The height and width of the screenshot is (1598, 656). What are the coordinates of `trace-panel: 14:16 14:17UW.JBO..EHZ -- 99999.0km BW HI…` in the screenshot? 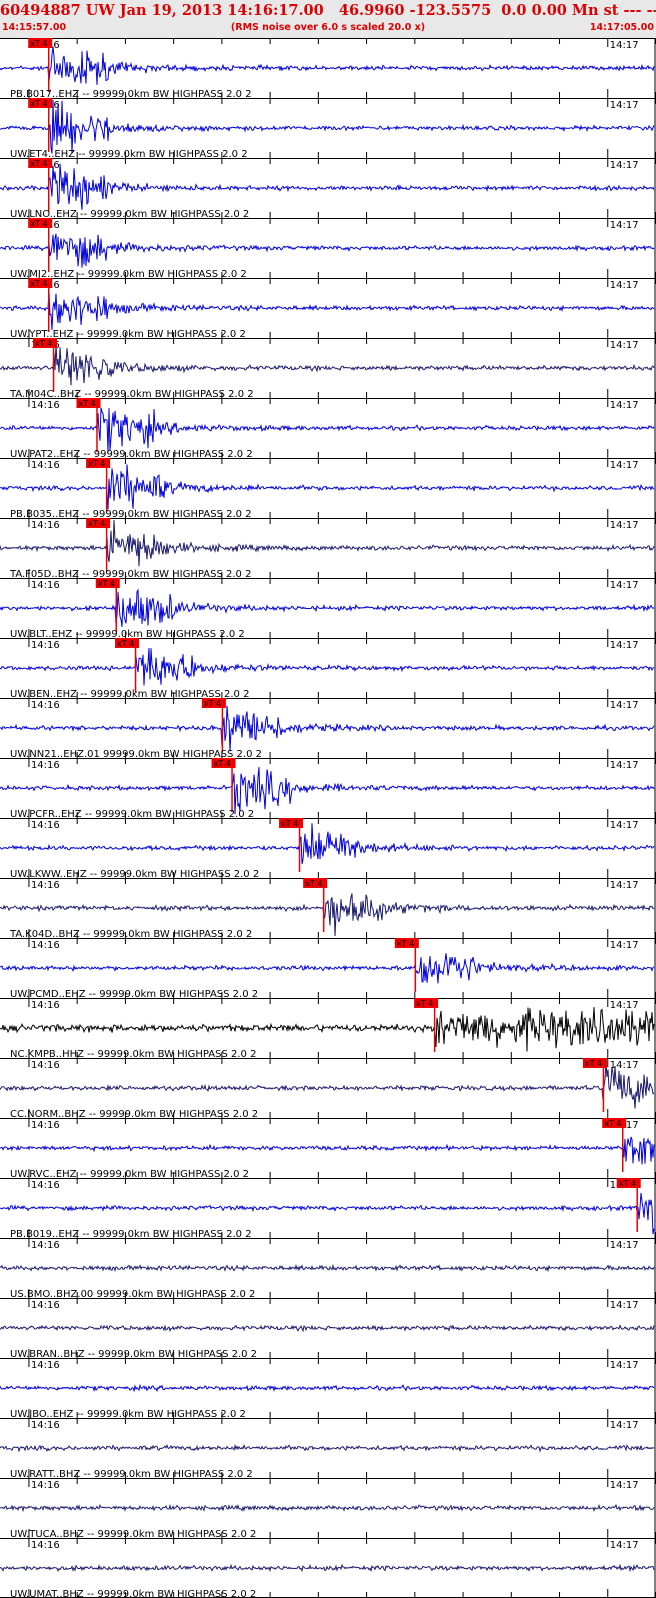 It's located at (328, 1389).